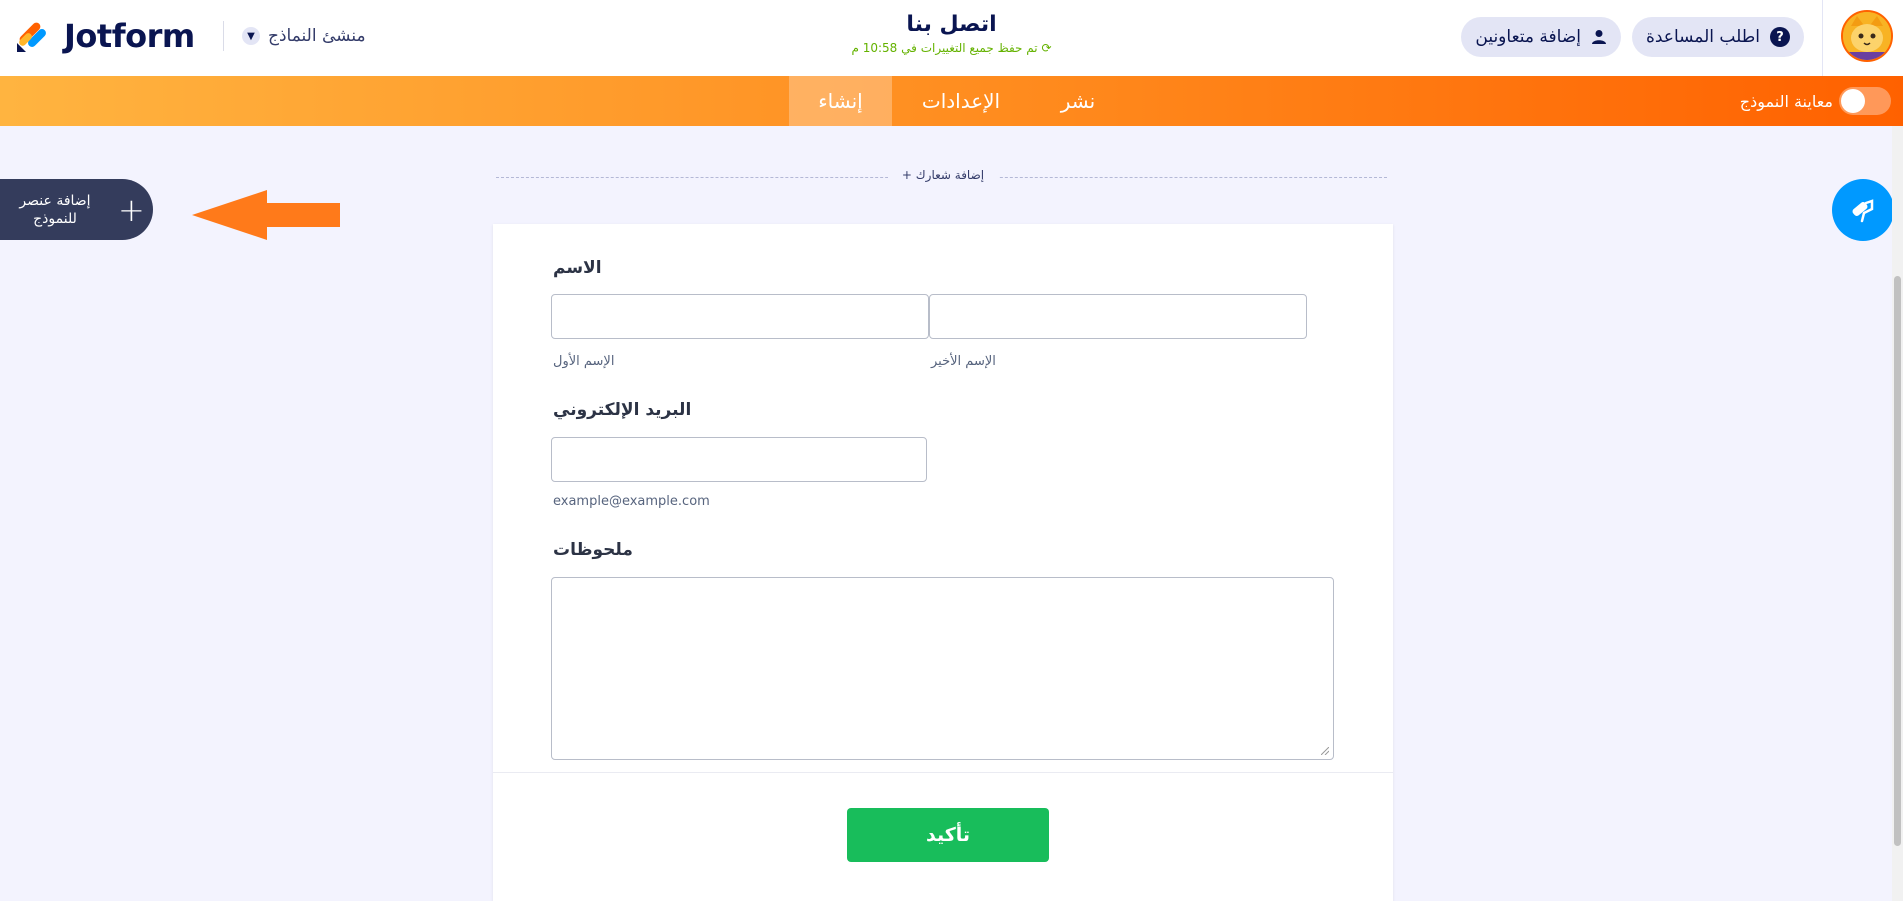 The height and width of the screenshot is (901, 1903). Describe the element at coordinates (1046, 48) in the screenshot. I see `refresh-icon: ⟳` at that location.